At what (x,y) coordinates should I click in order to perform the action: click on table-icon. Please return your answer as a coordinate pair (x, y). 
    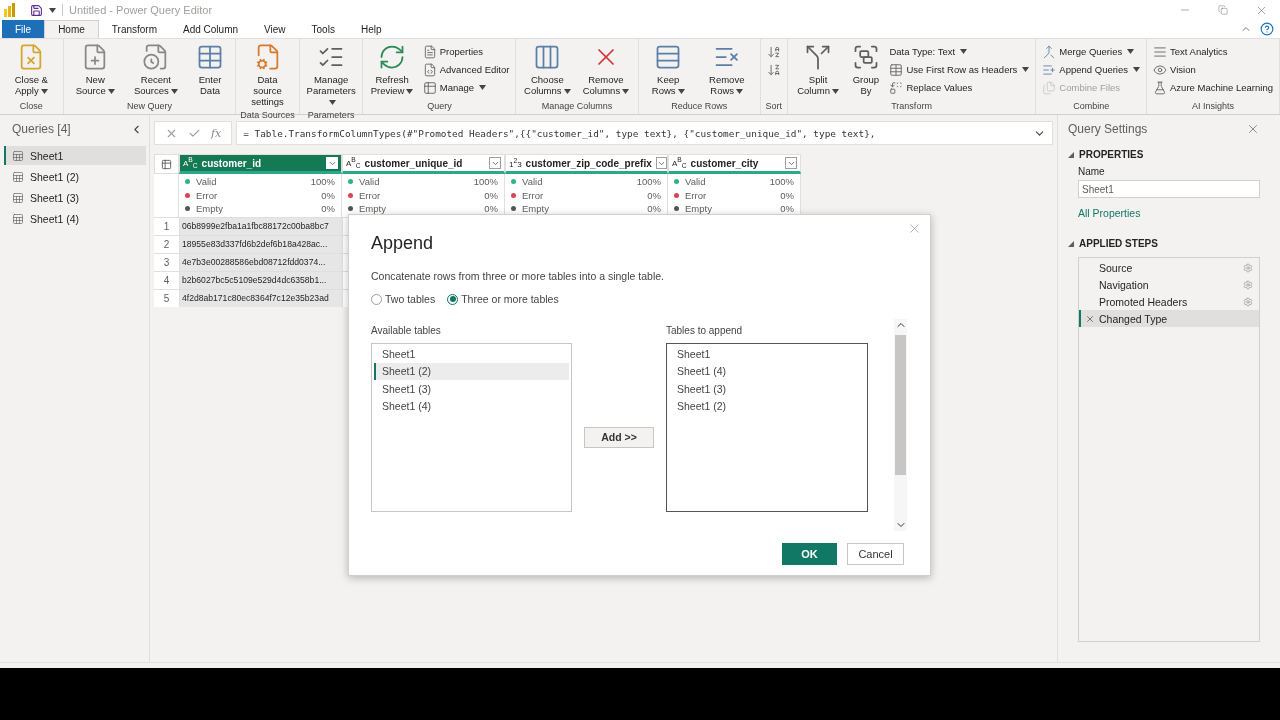
    Looking at the image, I should click on (18, 218).